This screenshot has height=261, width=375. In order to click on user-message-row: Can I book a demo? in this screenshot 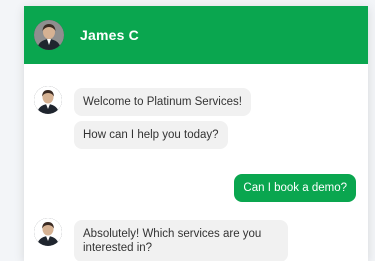, I will do `click(295, 188)`.